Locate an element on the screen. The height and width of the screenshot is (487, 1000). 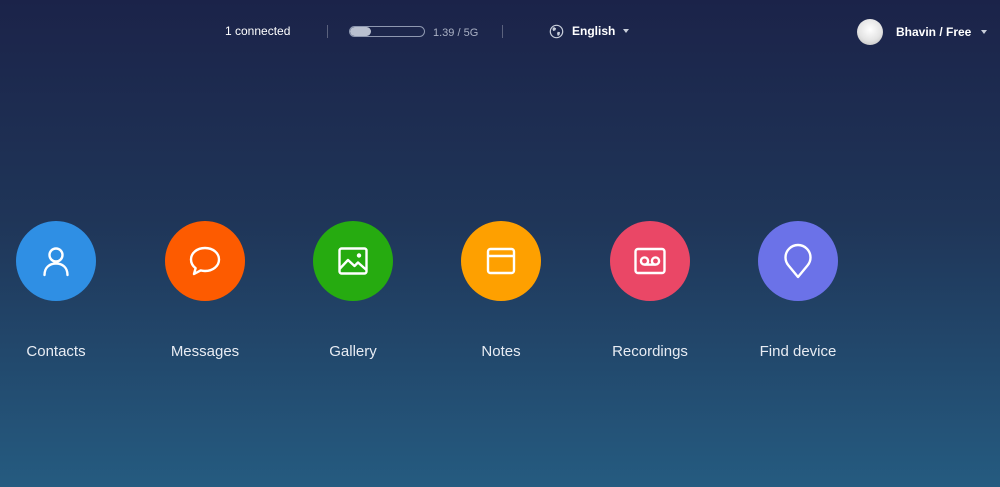
image-icon is located at coordinates (353, 261).